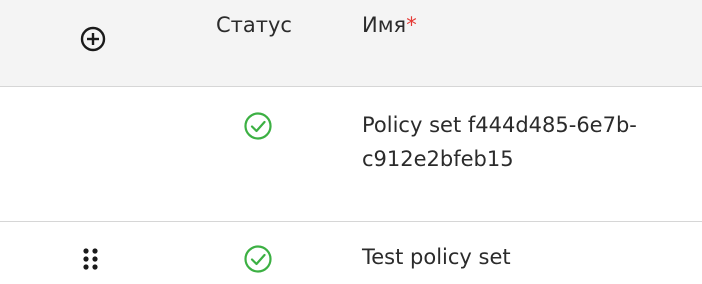 This screenshot has height=284, width=702. I want to click on drag-handle-icon, so click(91, 259).